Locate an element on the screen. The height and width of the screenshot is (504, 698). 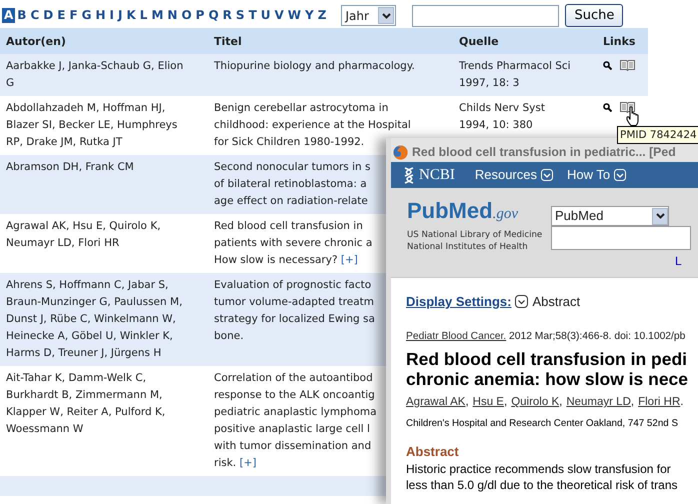
title-cell: Thiopurine biology and pharmacology. is located at coordinates (314, 66).